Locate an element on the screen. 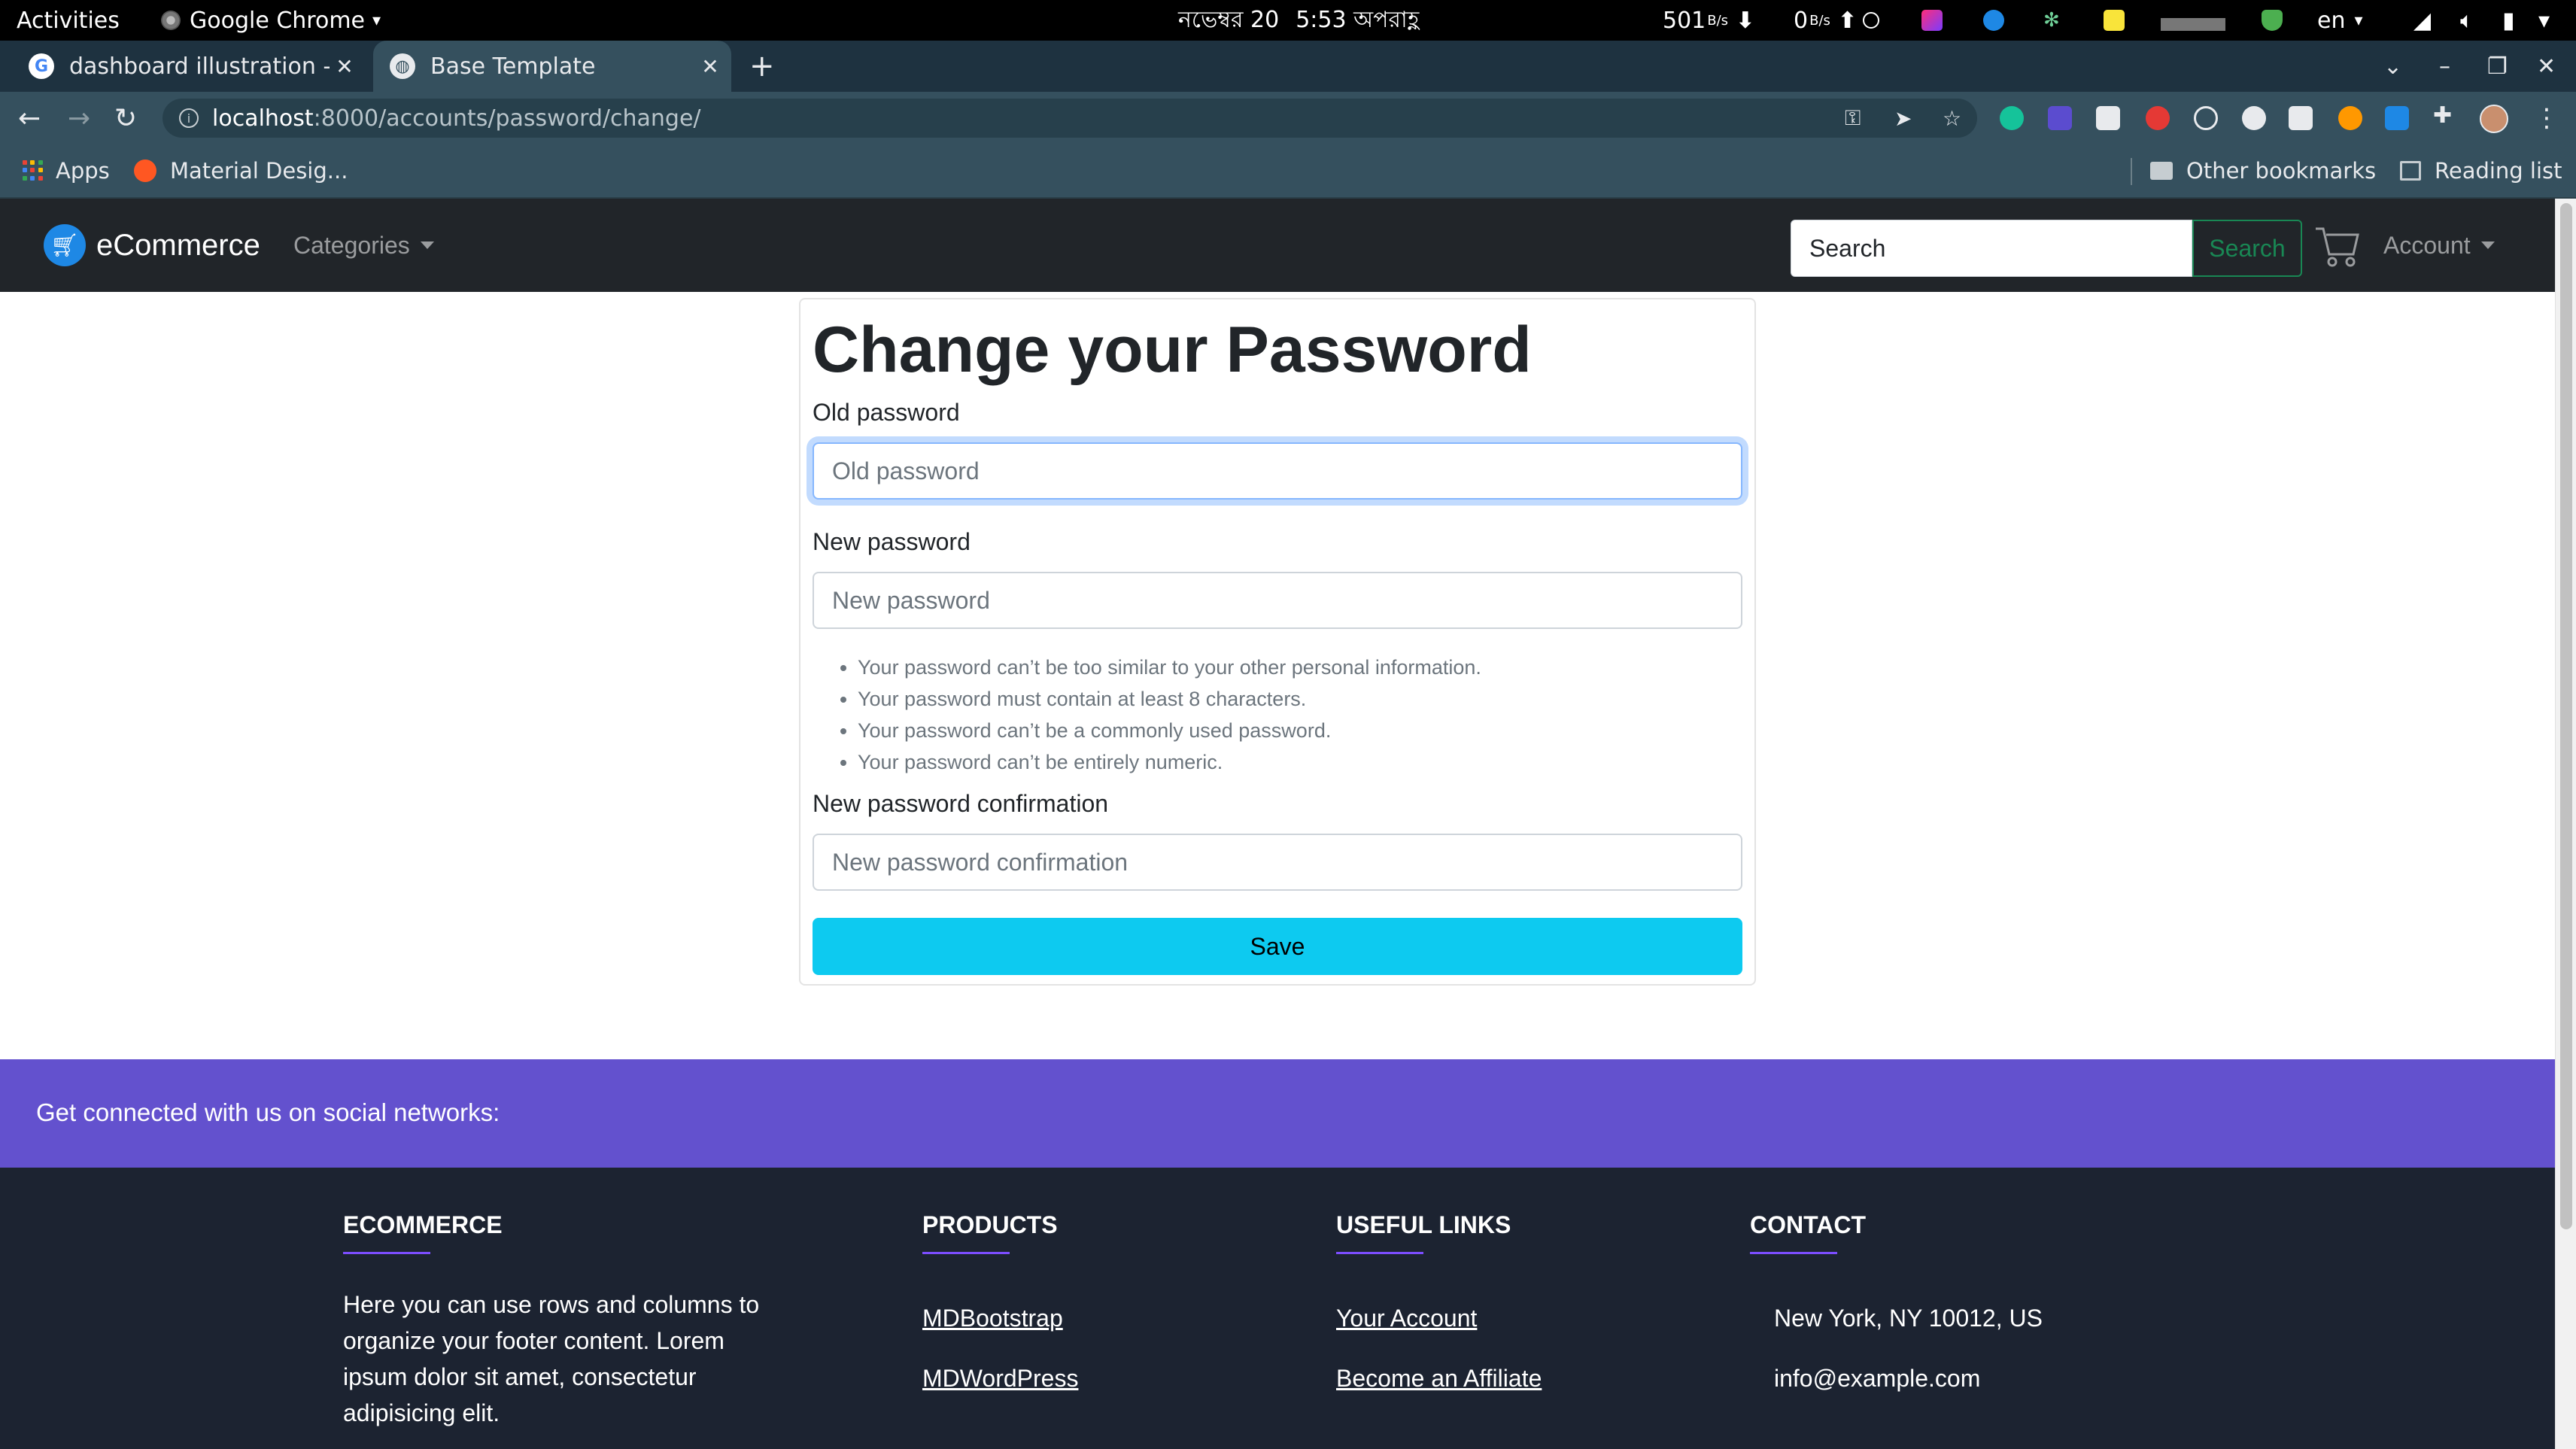 The image size is (2576, 1449). reload-icon: ↻ is located at coordinates (126, 118).